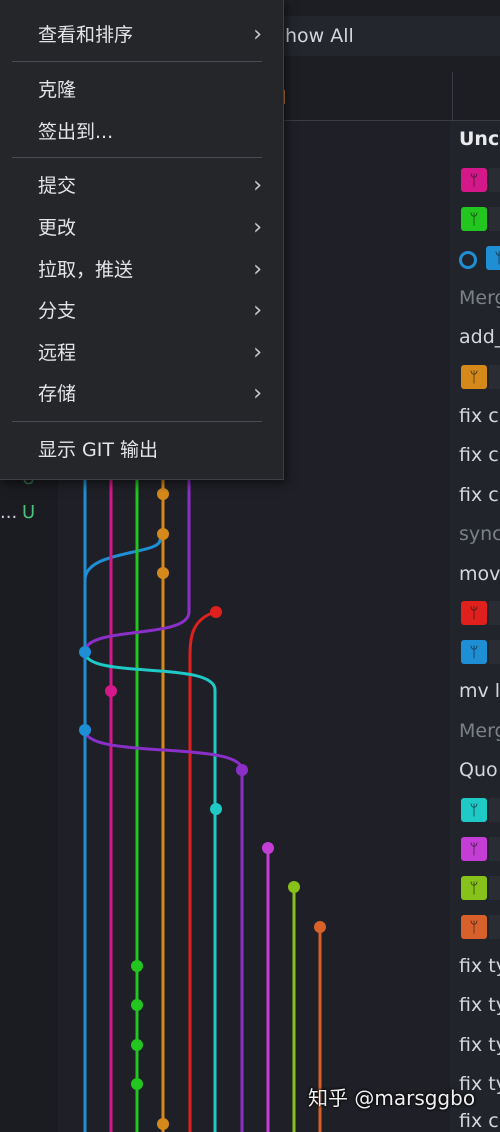  Describe the element at coordinates (479, 691) in the screenshot. I see `commit-message: mv l` at that location.